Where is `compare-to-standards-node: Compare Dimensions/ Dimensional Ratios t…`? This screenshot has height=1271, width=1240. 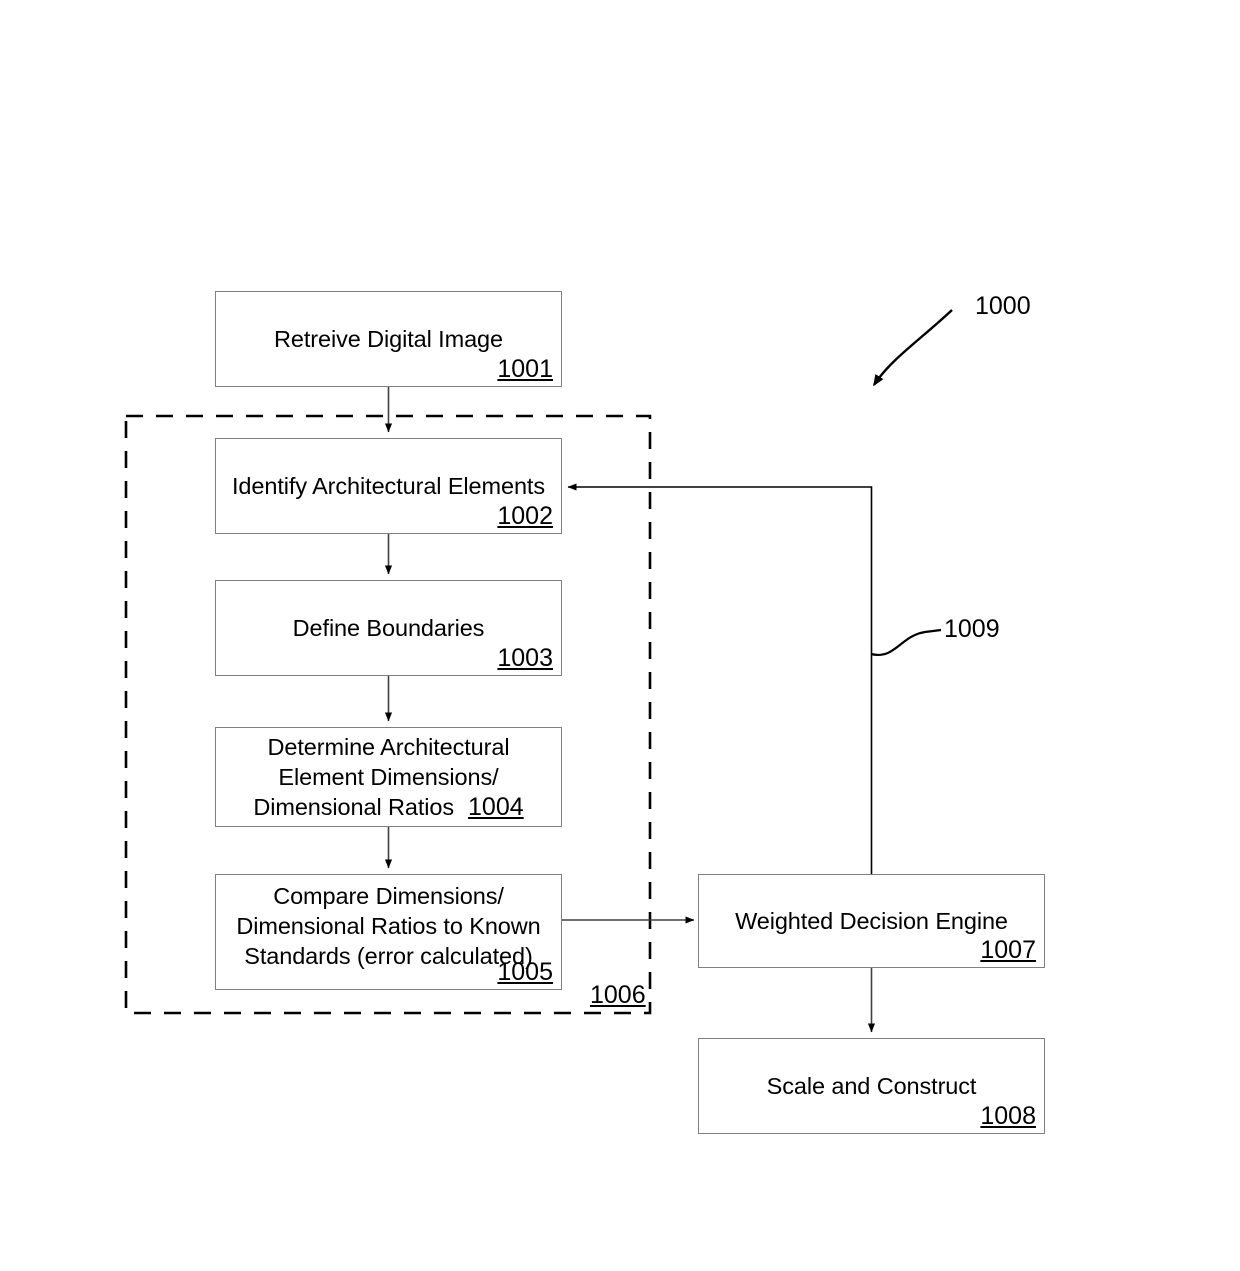
compare-to-standards-node: Compare Dimensions/ Dimensional Ratios t… is located at coordinates (388, 932).